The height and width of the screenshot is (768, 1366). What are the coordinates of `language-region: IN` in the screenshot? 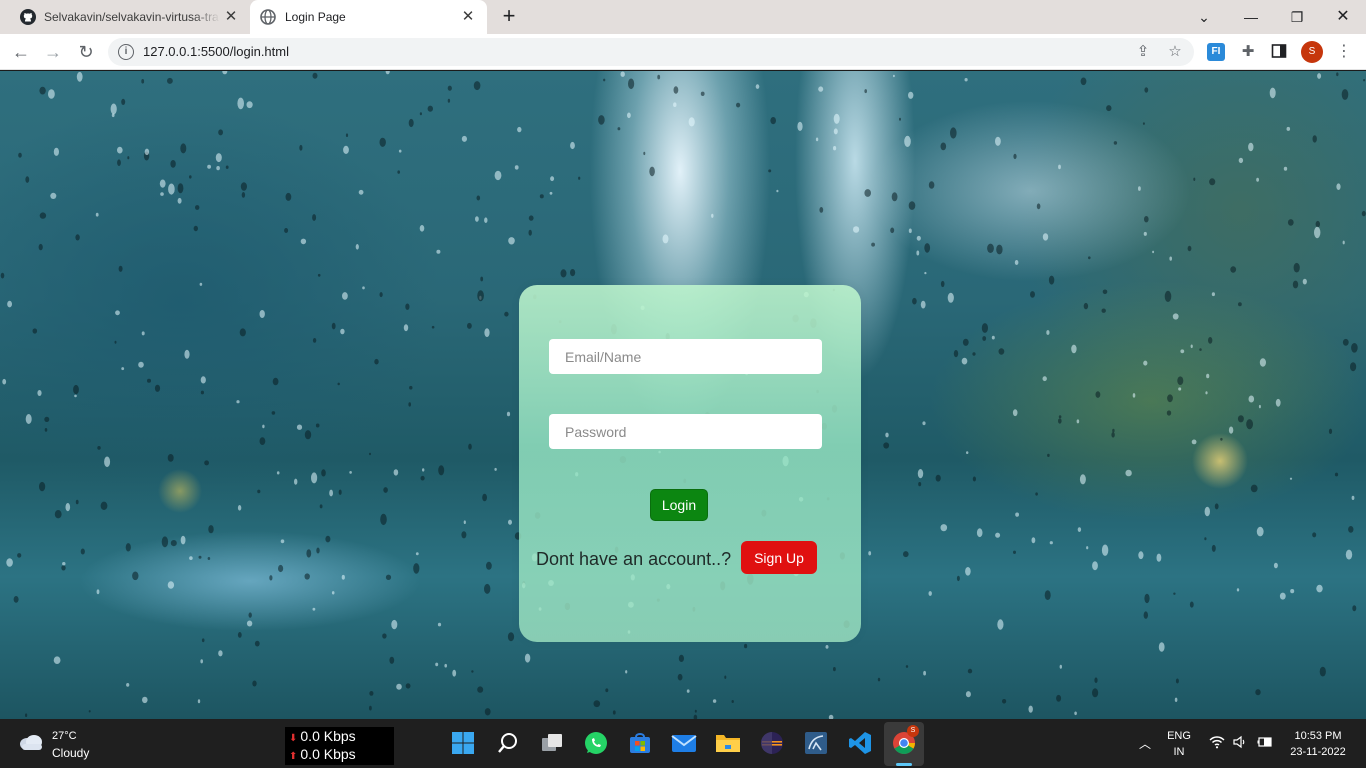 It's located at (1179, 752).